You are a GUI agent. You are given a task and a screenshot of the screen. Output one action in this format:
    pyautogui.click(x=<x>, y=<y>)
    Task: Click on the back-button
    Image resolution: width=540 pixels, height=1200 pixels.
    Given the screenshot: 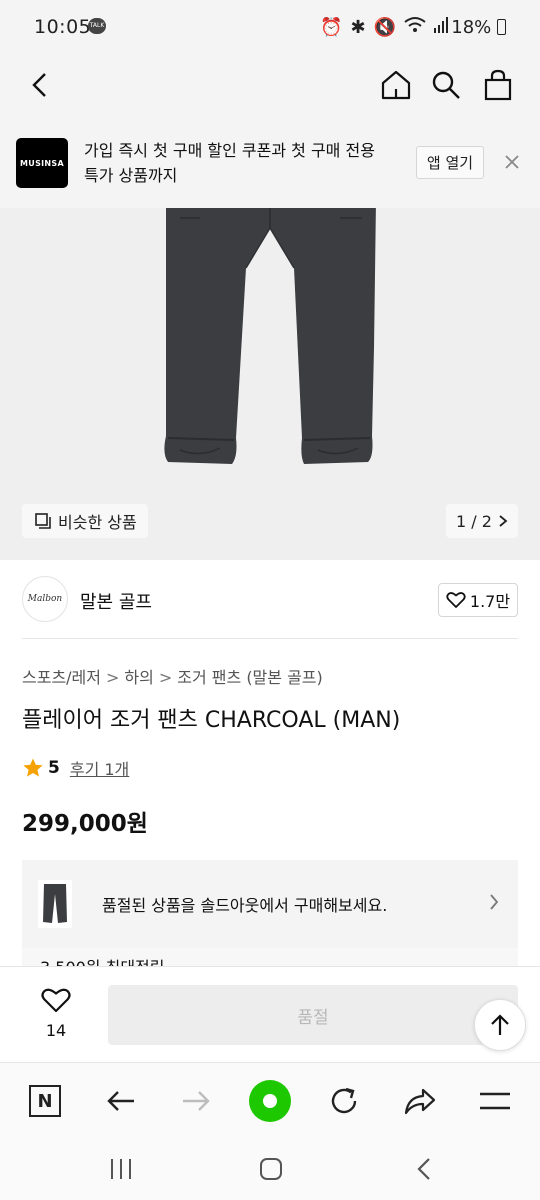 What is the action you would take?
    pyautogui.click(x=40, y=85)
    